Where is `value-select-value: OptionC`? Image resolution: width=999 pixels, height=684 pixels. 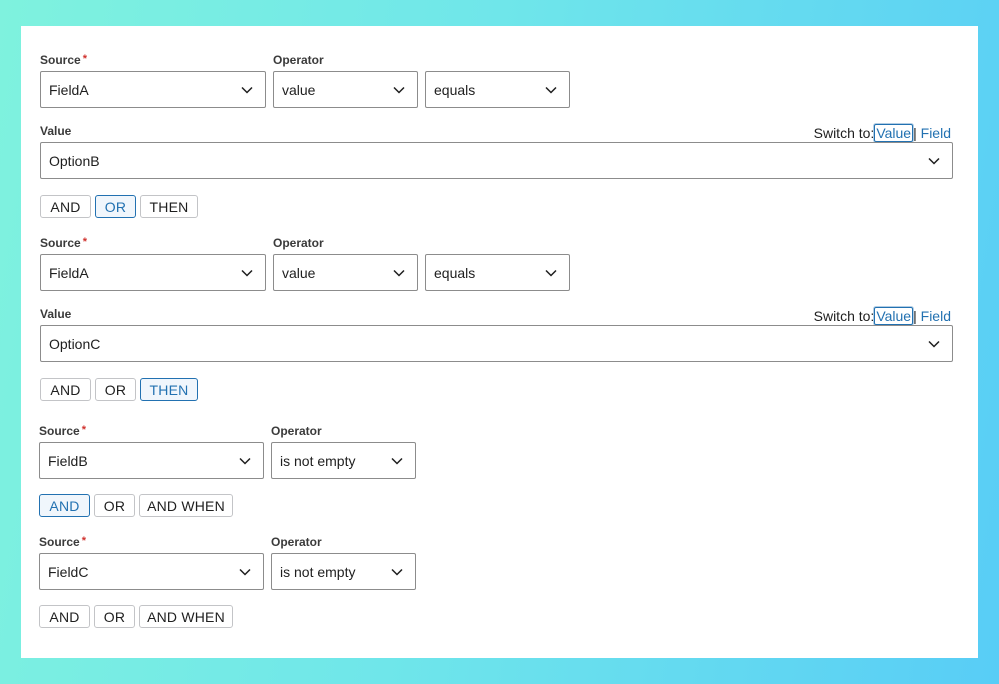 value-select-value: OptionC is located at coordinates (487, 344).